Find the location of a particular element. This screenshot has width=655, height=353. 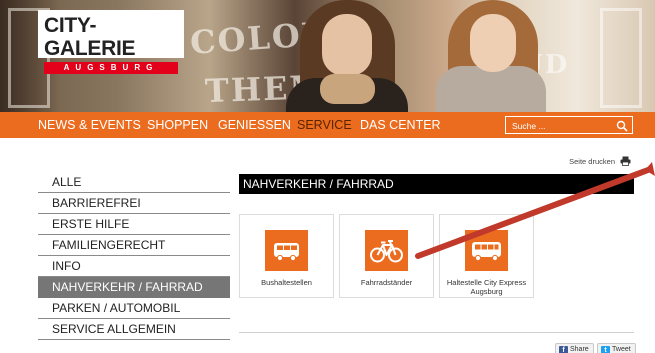

twitter-icon: t is located at coordinates (605, 349).